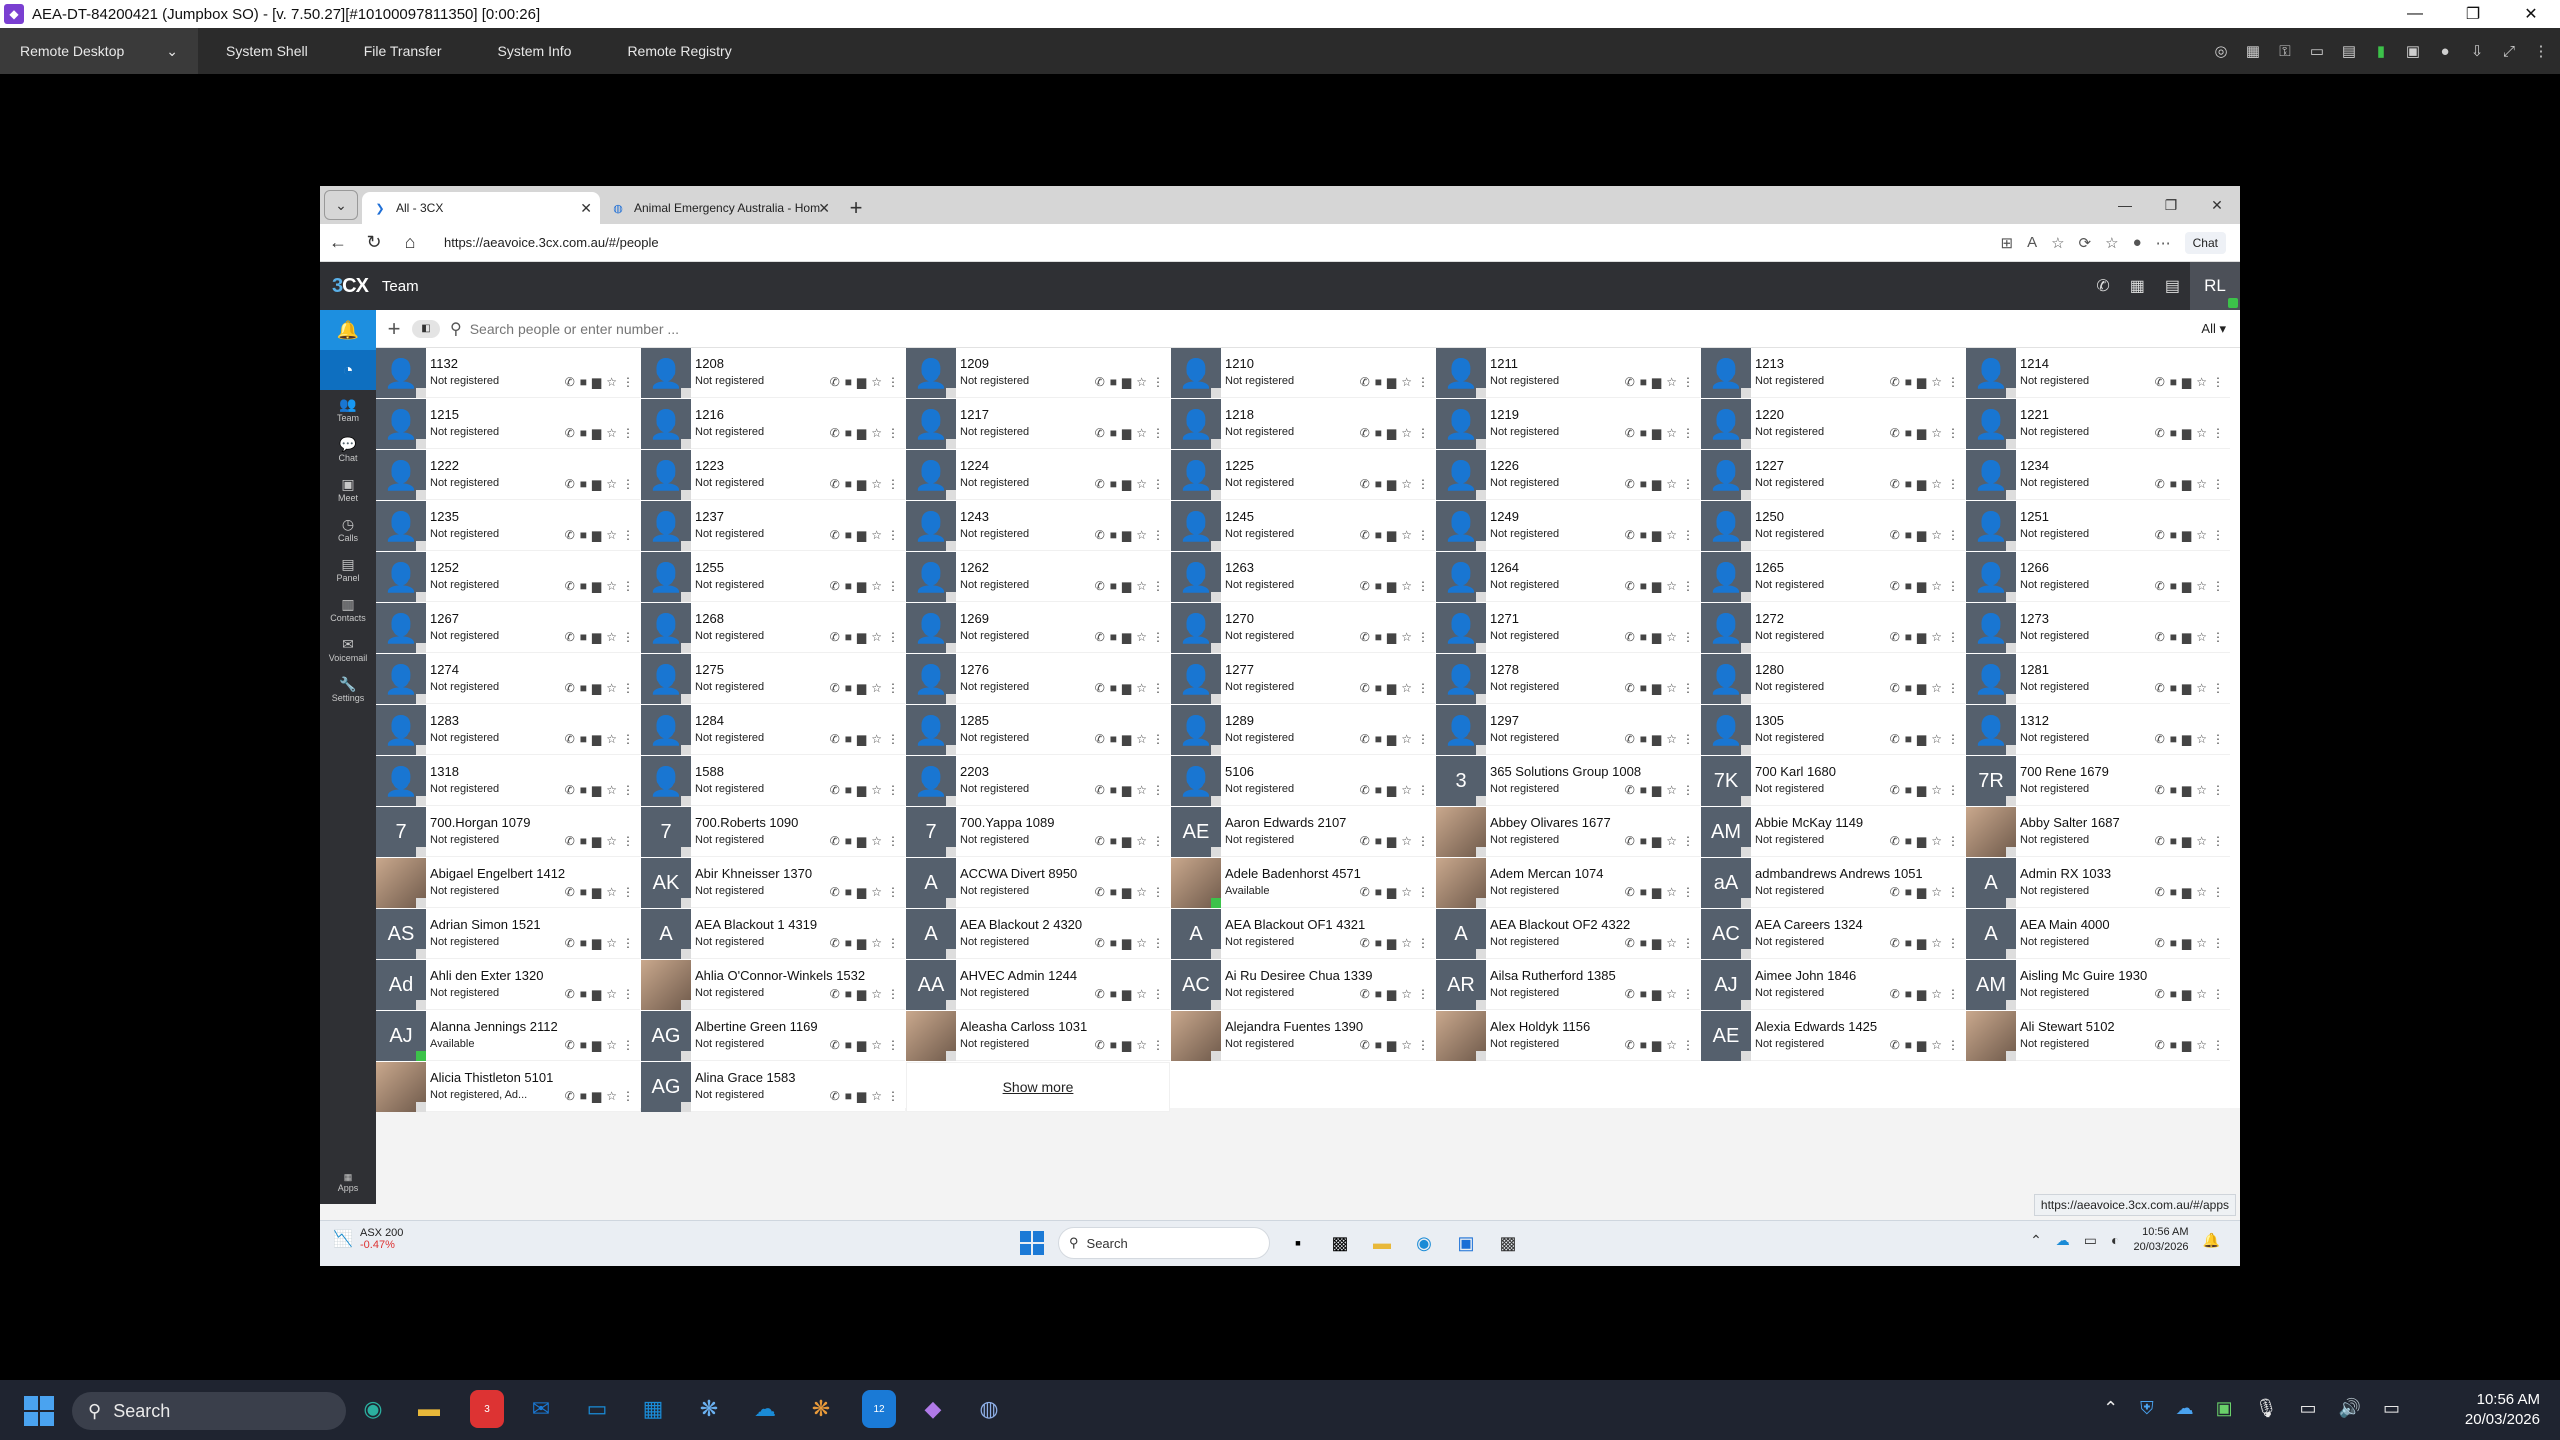 This screenshot has width=2560, height=1440. I want to click on contact-card: A ACCWA Divert 8950 Not registered ✆ ■ ▆ ☆ ⋮, so click(1038, 883).